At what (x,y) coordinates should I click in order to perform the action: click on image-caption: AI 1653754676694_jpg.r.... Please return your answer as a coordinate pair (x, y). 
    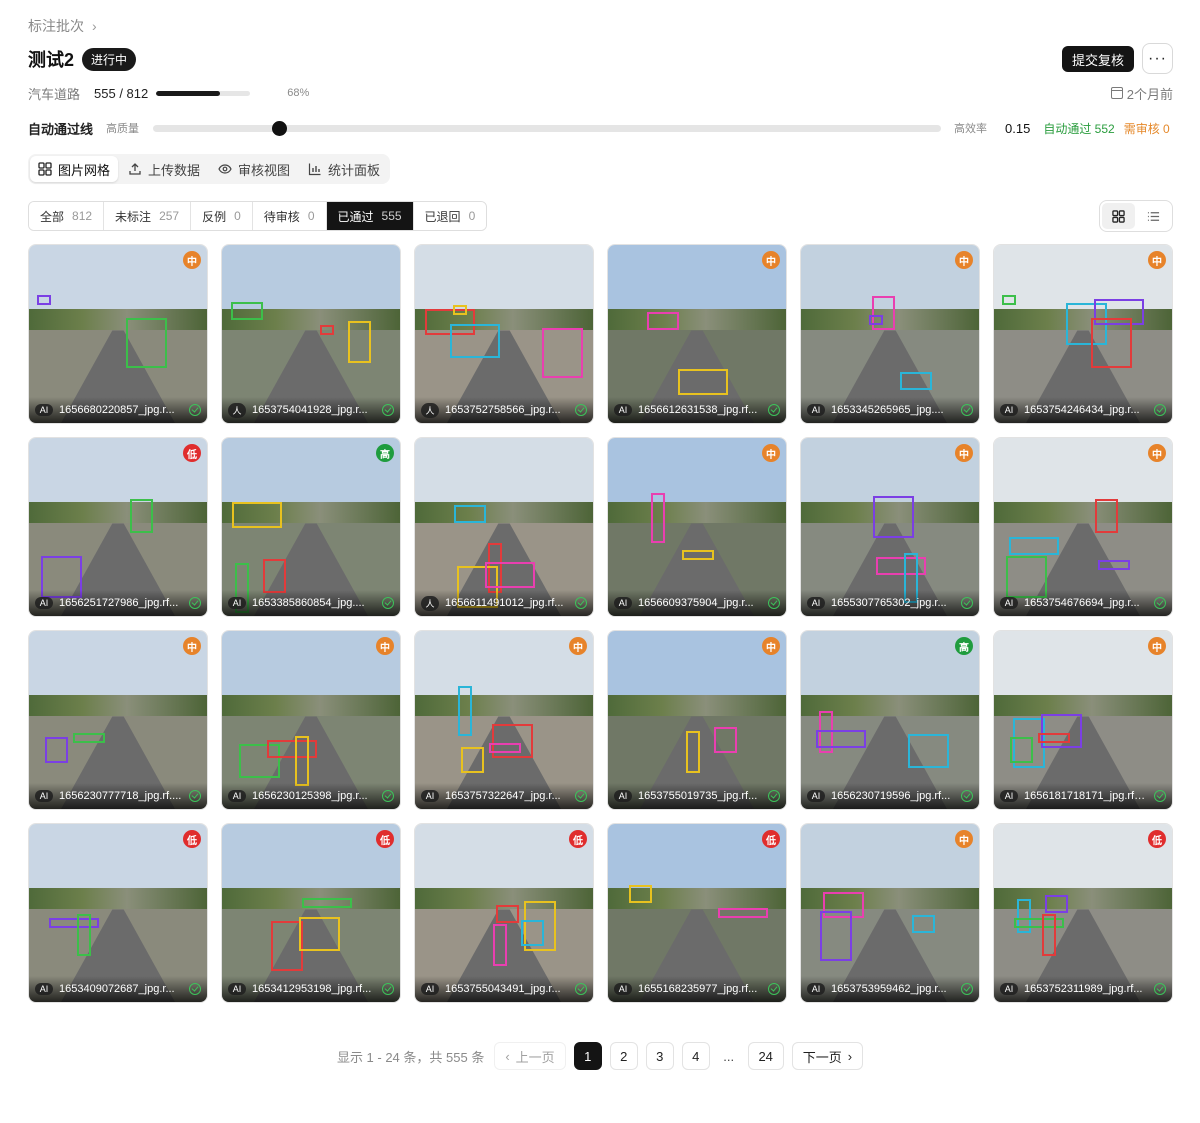
    Looking at the image, I should click on (1083, 603).